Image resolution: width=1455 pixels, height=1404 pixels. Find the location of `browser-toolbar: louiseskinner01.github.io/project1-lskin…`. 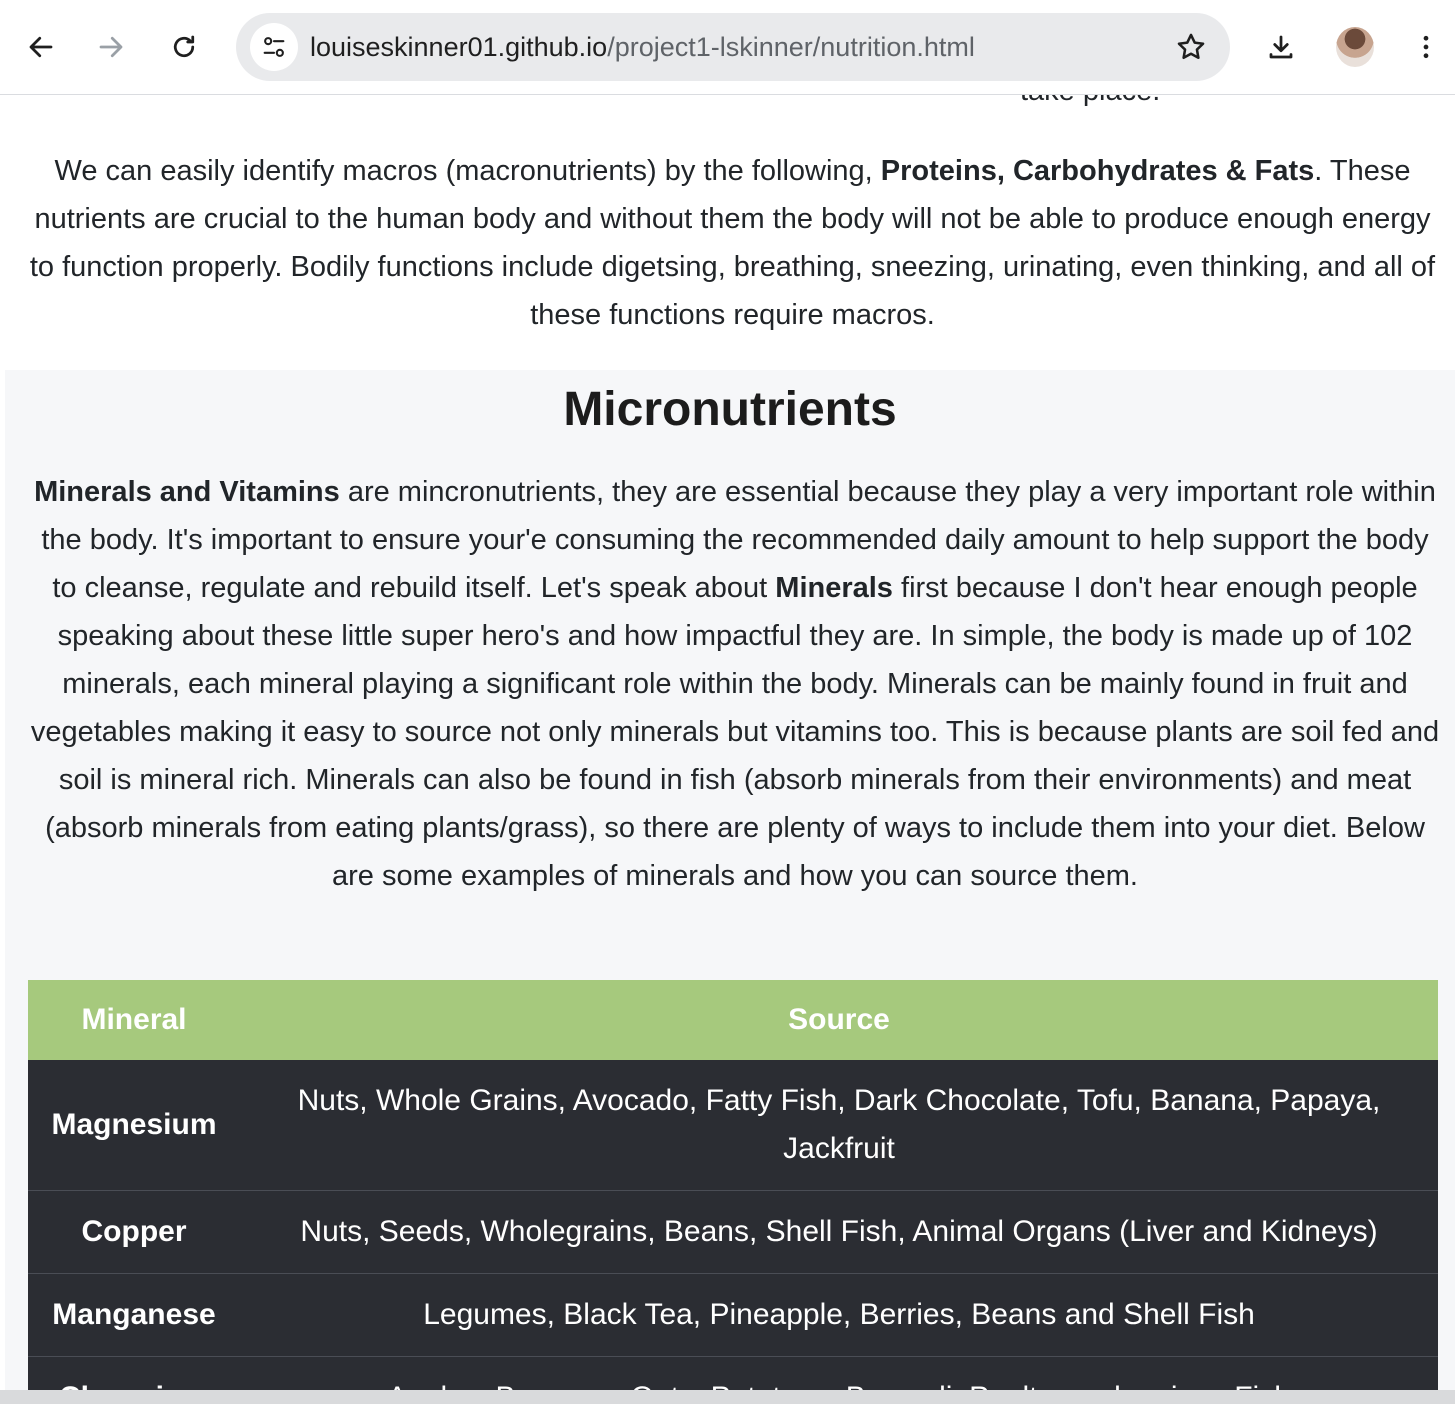

browser-toolbar: louiseskinner01.github.io/project1-lskin… is located at coordinates (727, 47).